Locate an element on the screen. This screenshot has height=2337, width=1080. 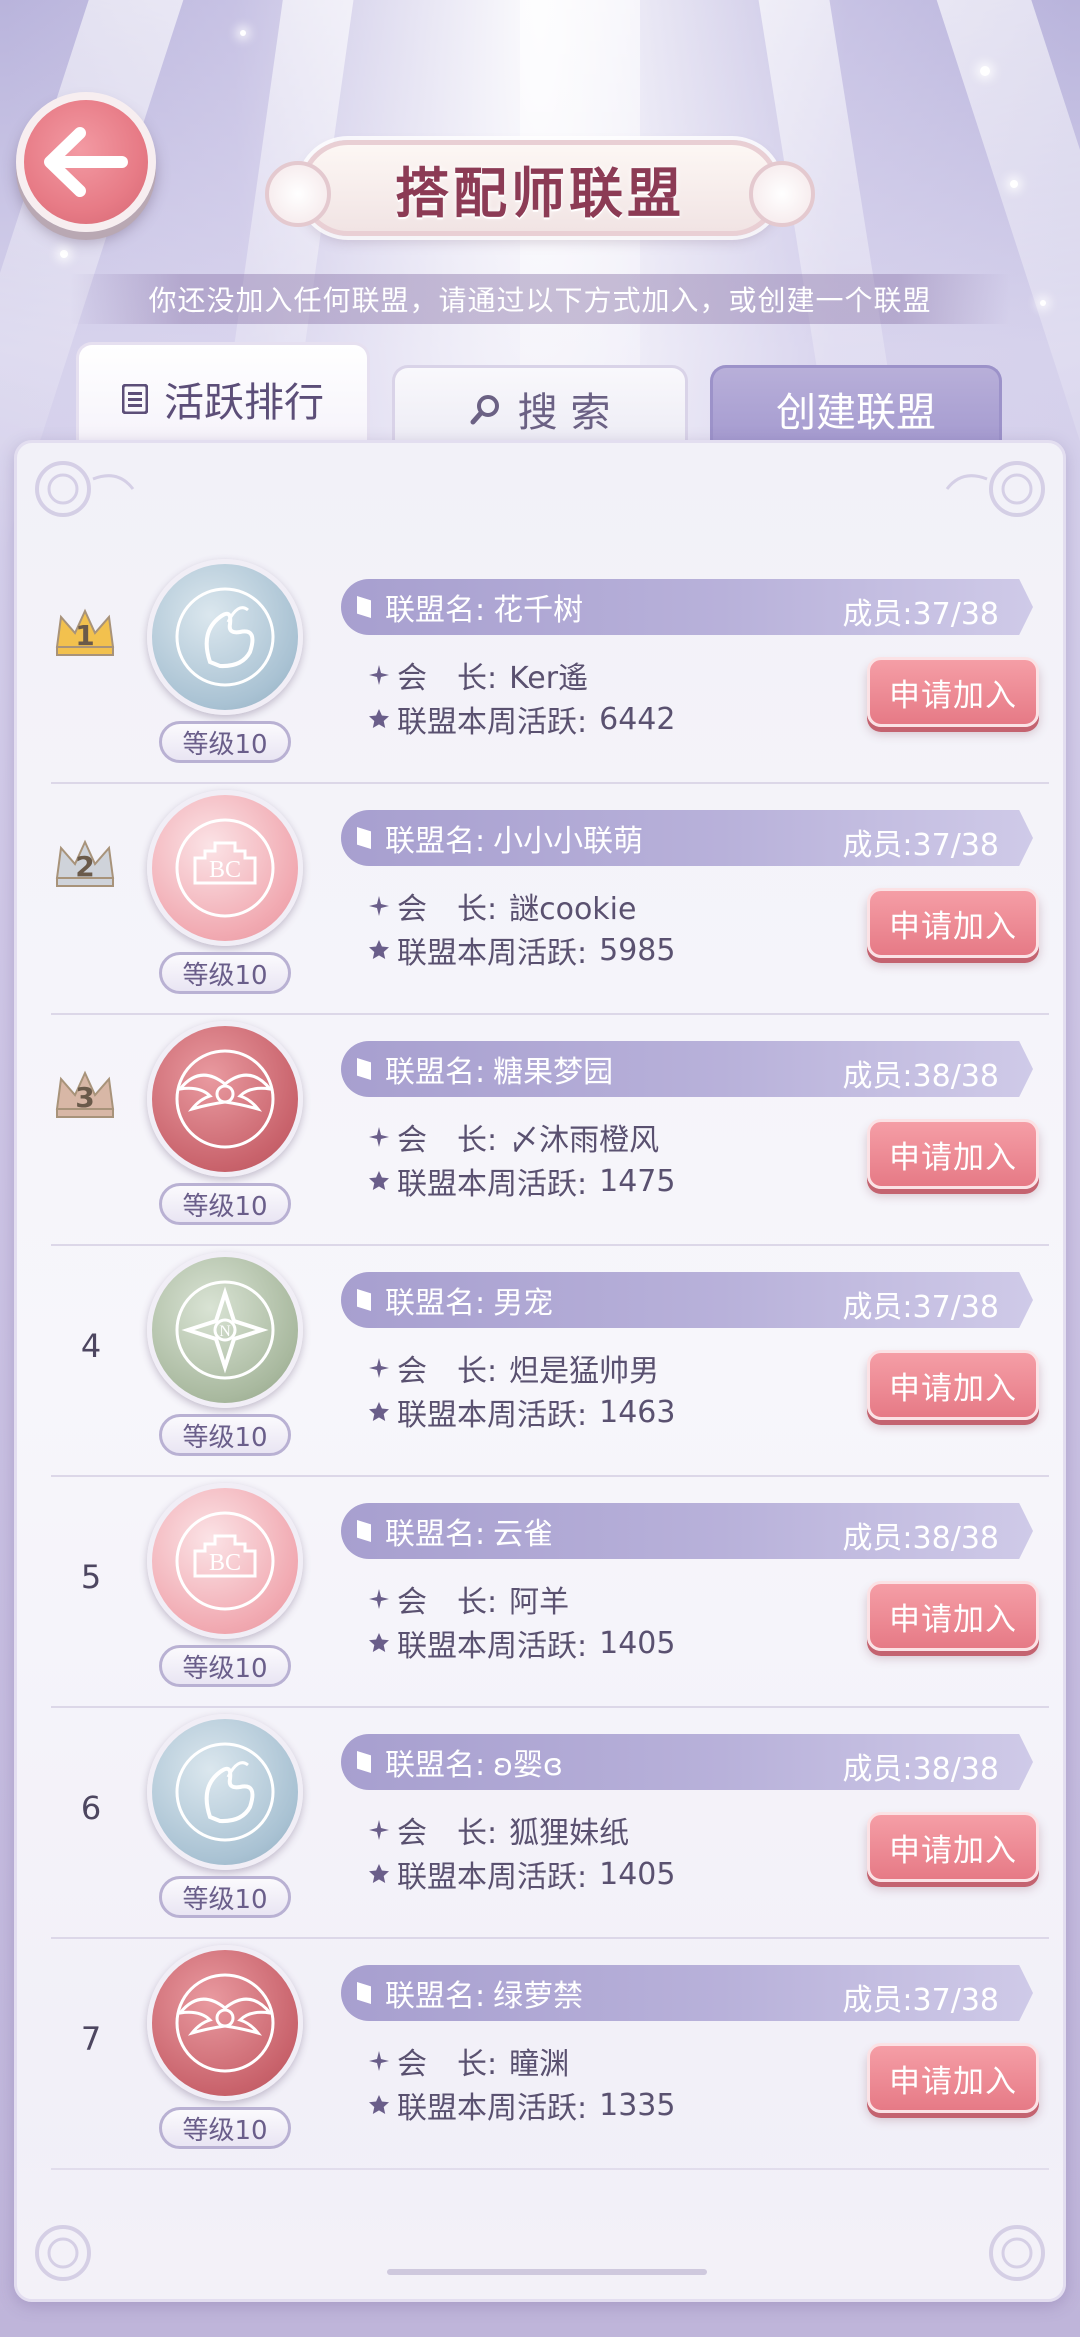
activity-value: 1463 is located at coordinates (637, 1412).